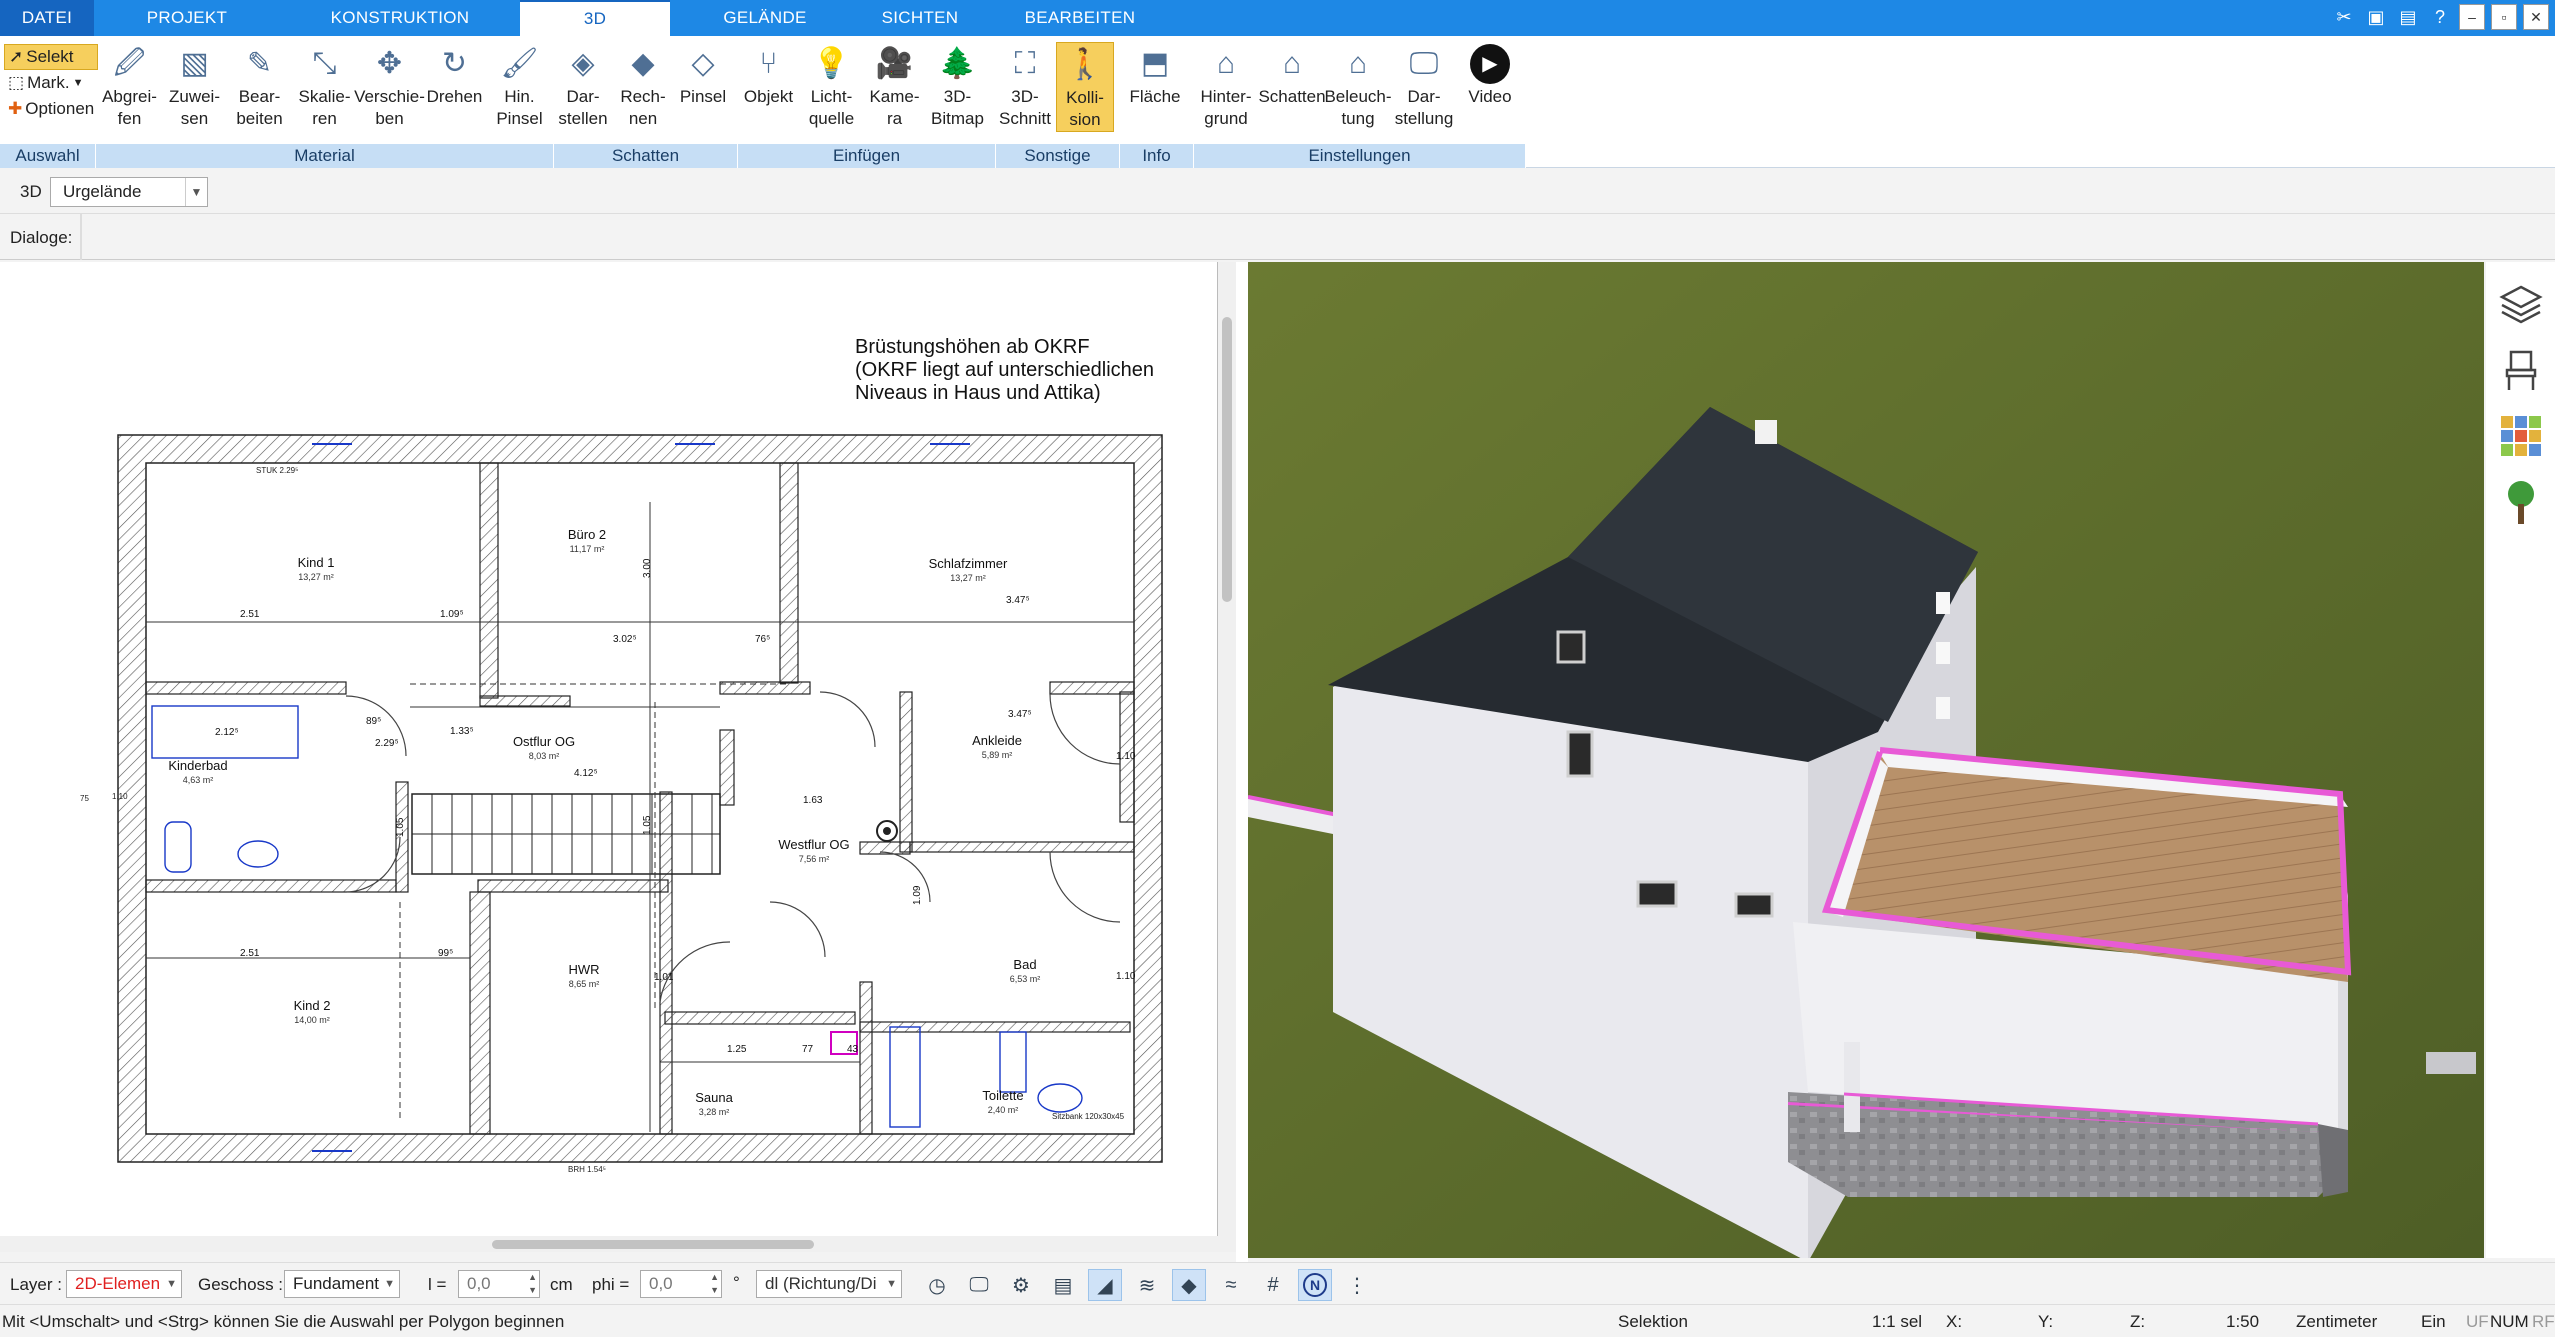 The width and height of the screenshot is (2555, 1337). What do you see at coordinates (81, 237) in the screenshot?
I see `divider` at bounding box center [81, 237].